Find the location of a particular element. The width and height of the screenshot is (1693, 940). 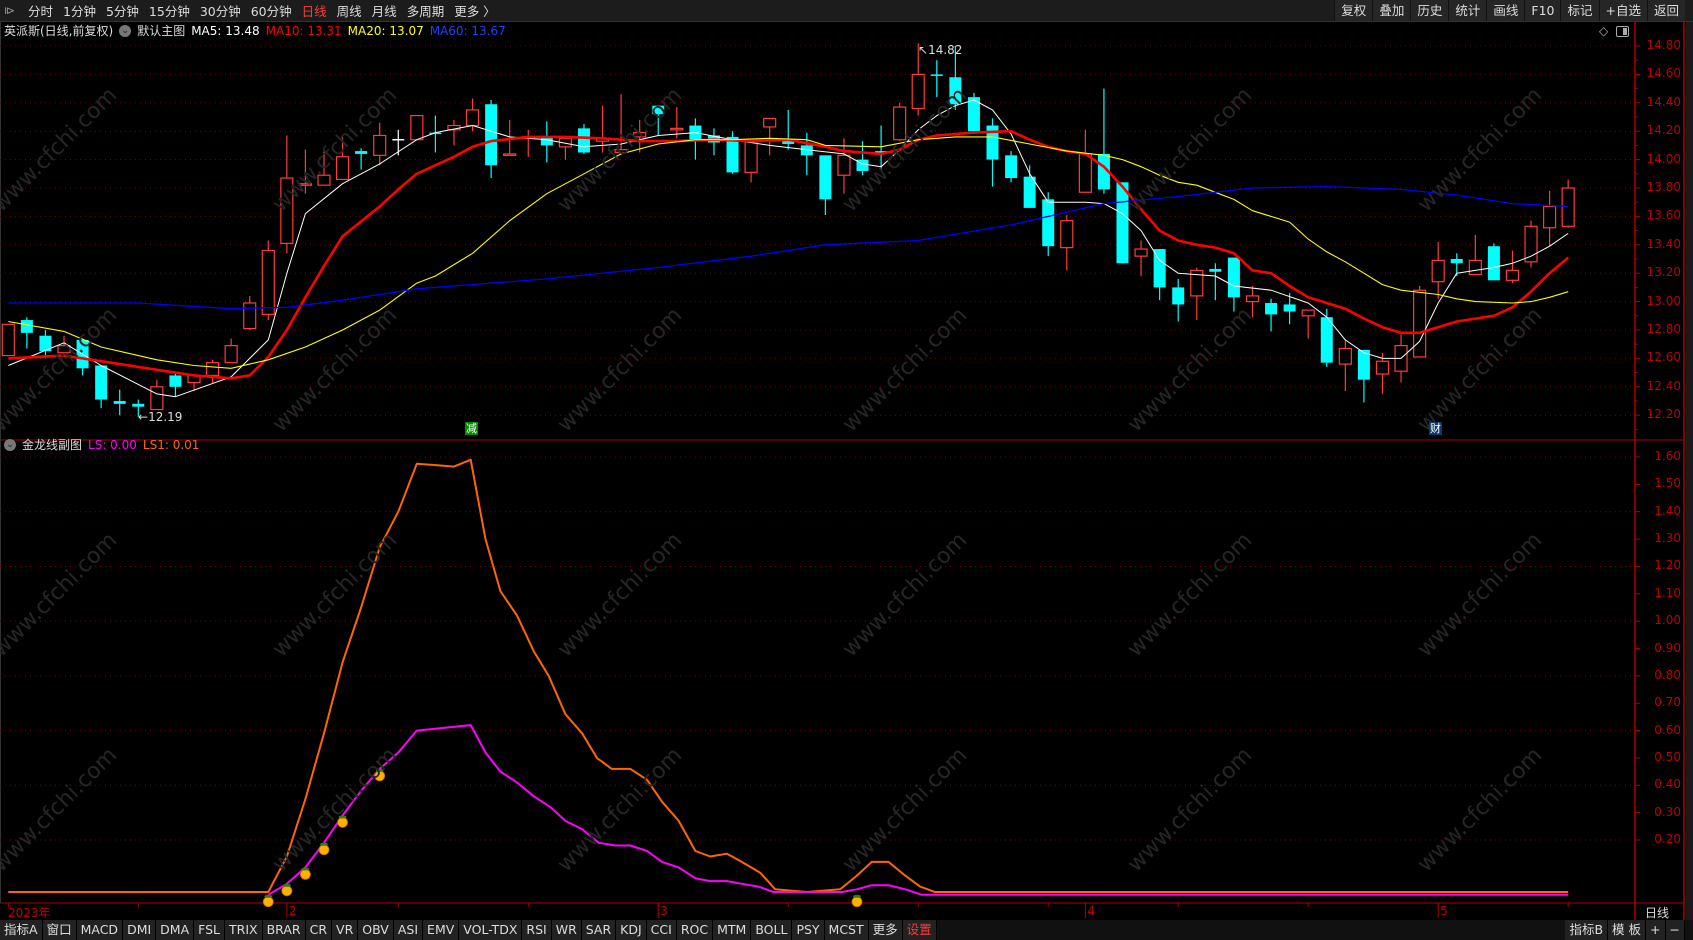

bottom-right-button-0: 指标B is located at coordinates (1587, 930).